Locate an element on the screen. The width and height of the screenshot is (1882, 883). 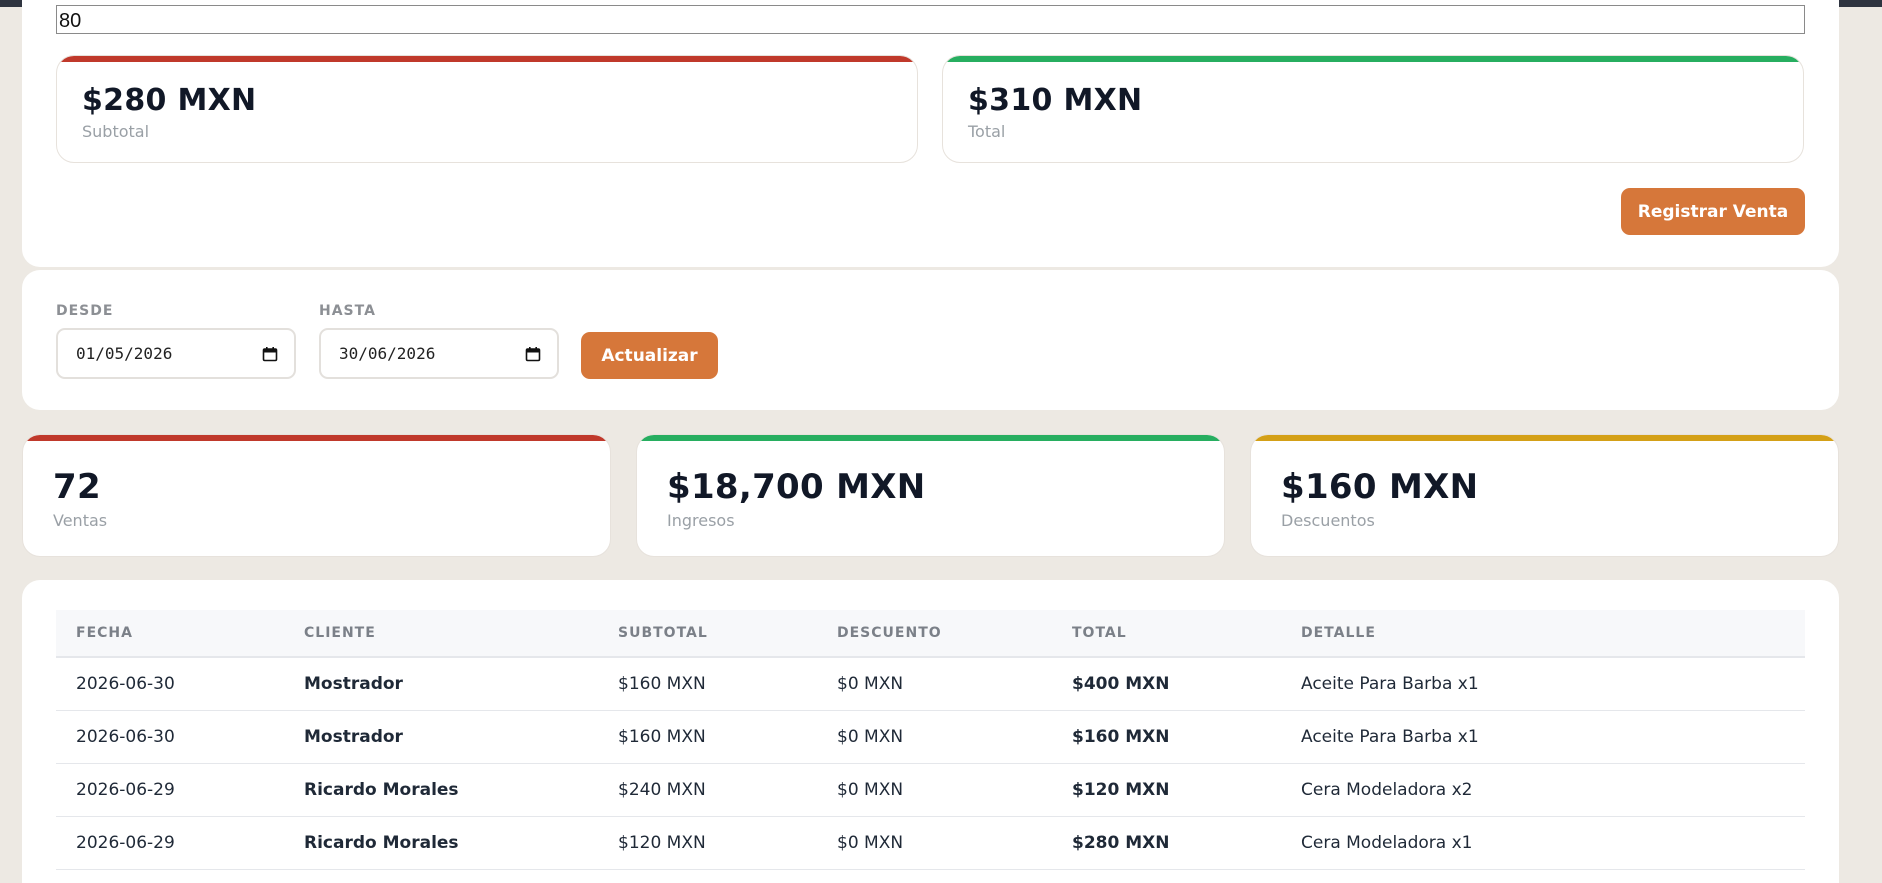
column-header-total: TOTAL is located at coordinates (1166, 634).